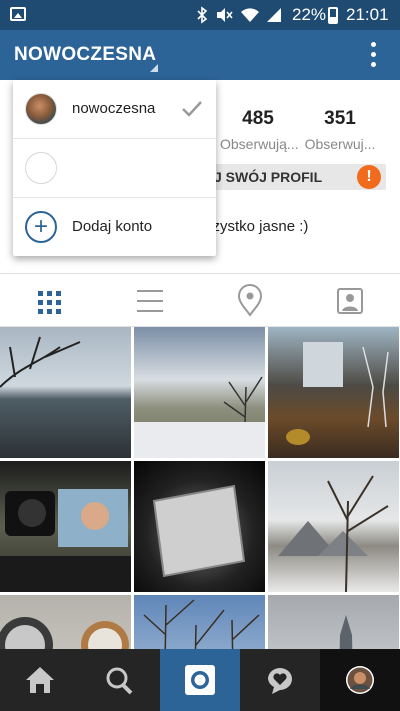  Describe the element at coordinates (192, 109) in the screenshot. I see `checkmark-icon` at that location.